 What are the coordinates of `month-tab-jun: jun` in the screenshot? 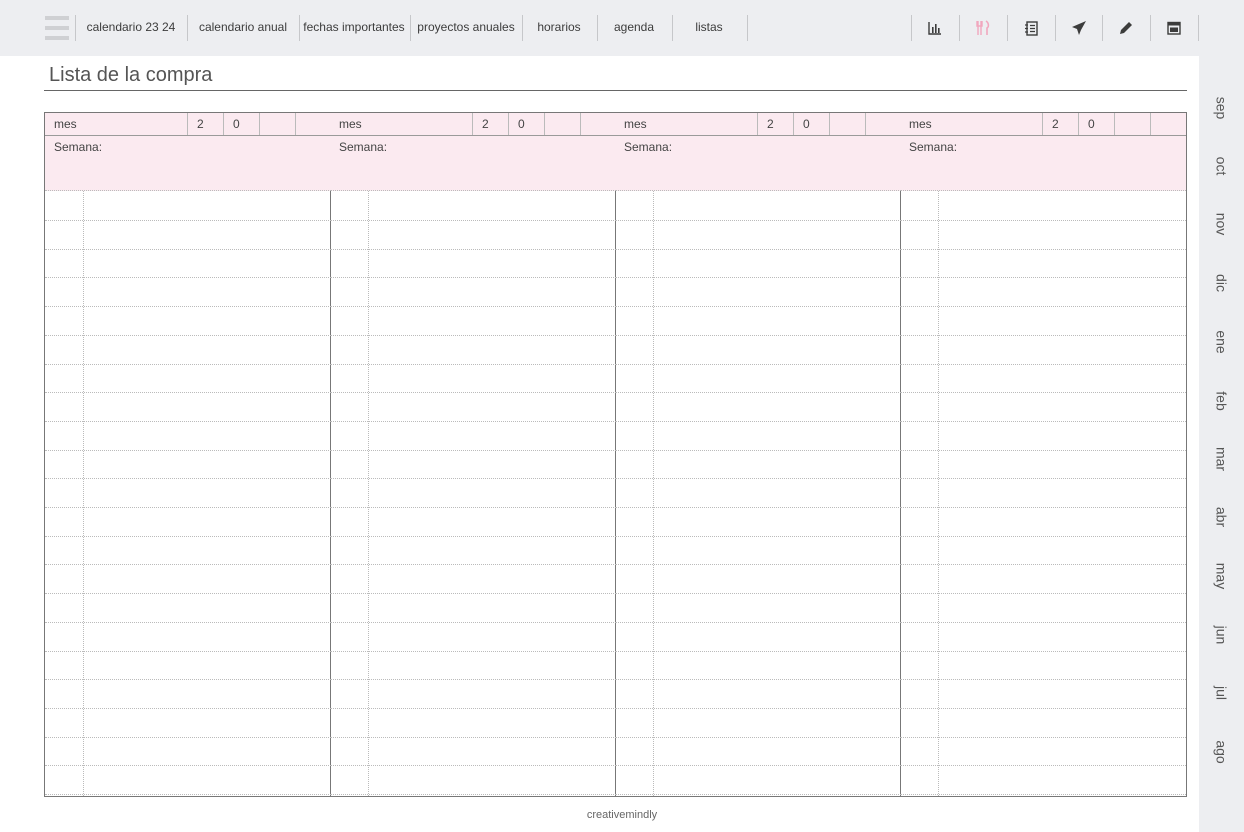 It's located at (1222, 635).